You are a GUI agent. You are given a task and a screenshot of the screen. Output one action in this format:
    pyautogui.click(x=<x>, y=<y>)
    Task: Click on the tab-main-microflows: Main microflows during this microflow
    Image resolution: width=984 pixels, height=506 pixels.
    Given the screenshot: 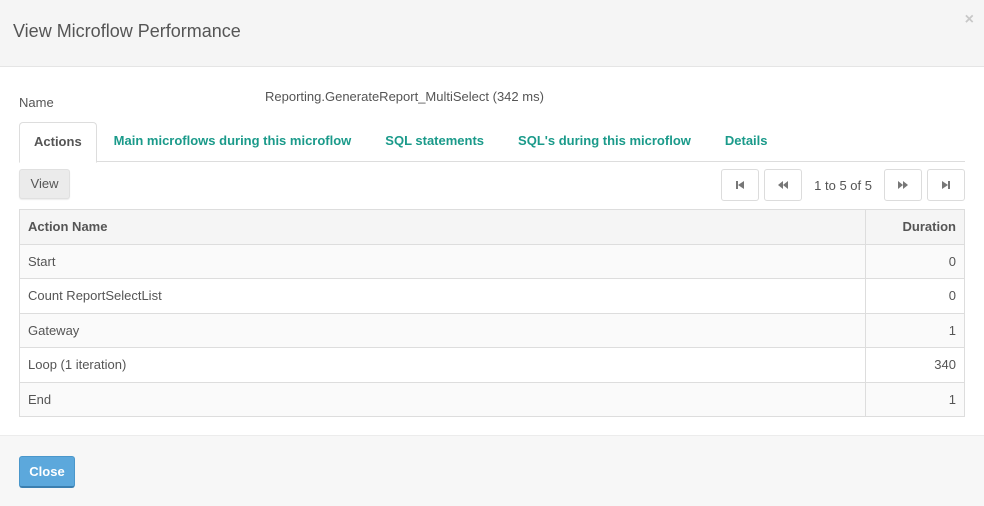 What is the action you would take?
    pyautogui.click(x=233, y=142)
    